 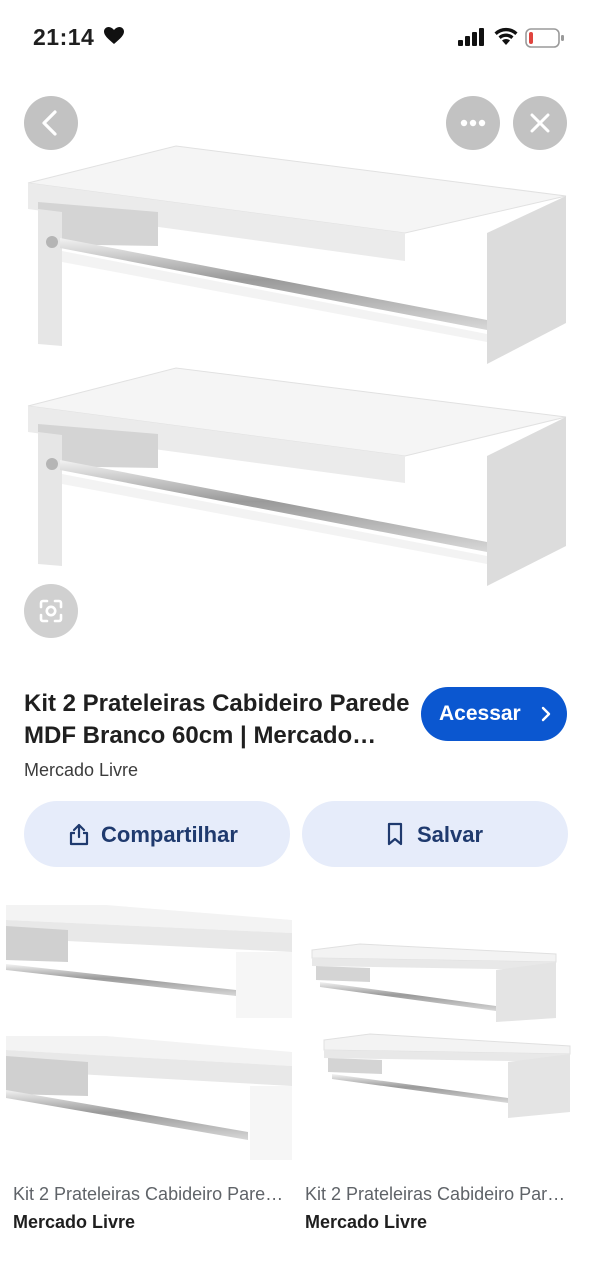 What do you see at coordinates (546, 714) in the screenshot?
I see `chevron-right-icon` at bounding box center [546, 714].